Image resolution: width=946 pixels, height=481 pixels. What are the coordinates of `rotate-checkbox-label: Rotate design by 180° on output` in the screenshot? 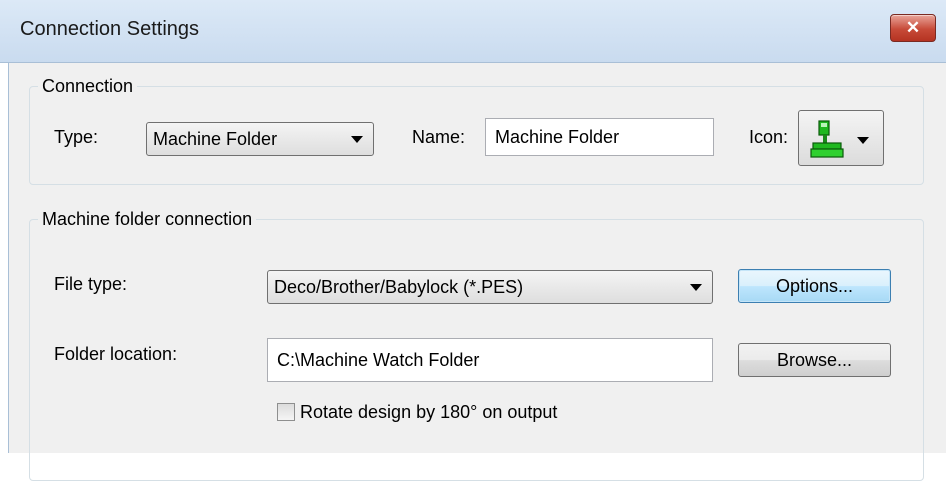 It's located at (428, 412).